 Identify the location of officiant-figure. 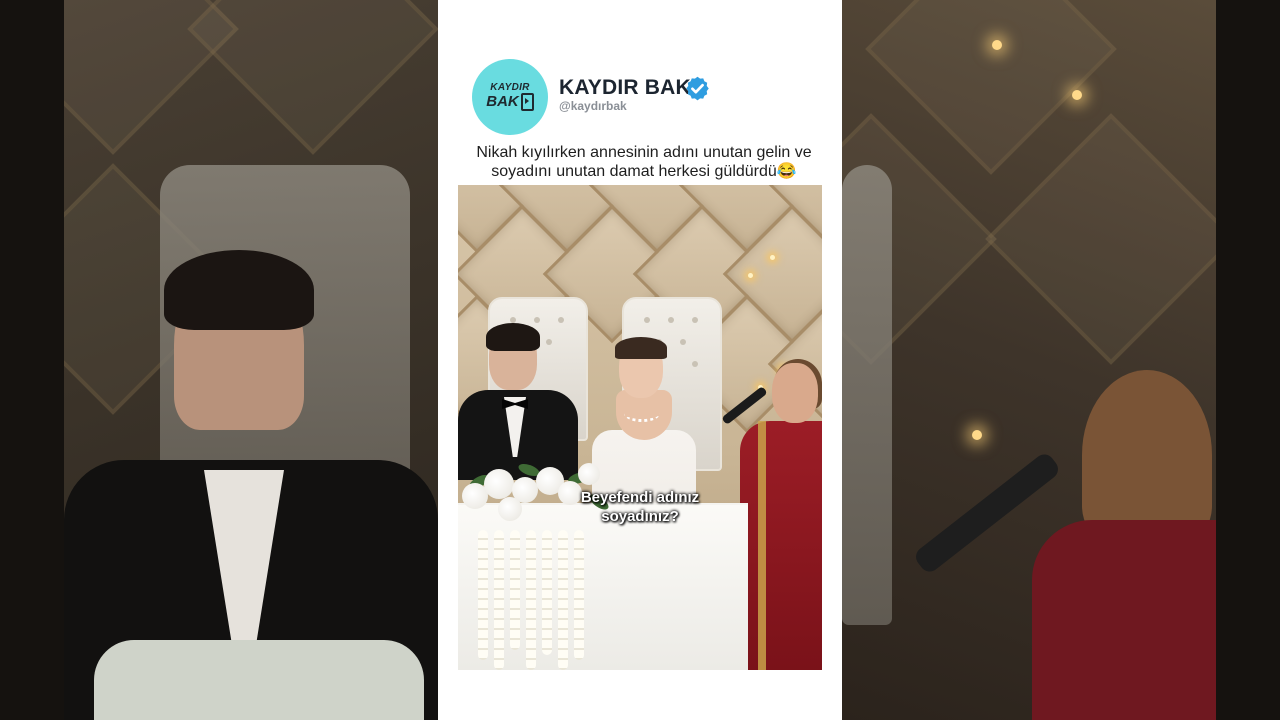
(781, 545).